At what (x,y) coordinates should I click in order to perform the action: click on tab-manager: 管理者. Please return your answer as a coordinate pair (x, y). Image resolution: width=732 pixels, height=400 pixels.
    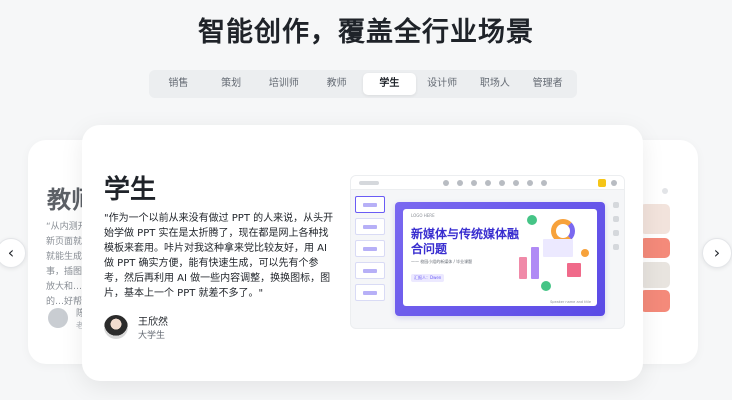
    Looking at the image, I should click on (547, 84).